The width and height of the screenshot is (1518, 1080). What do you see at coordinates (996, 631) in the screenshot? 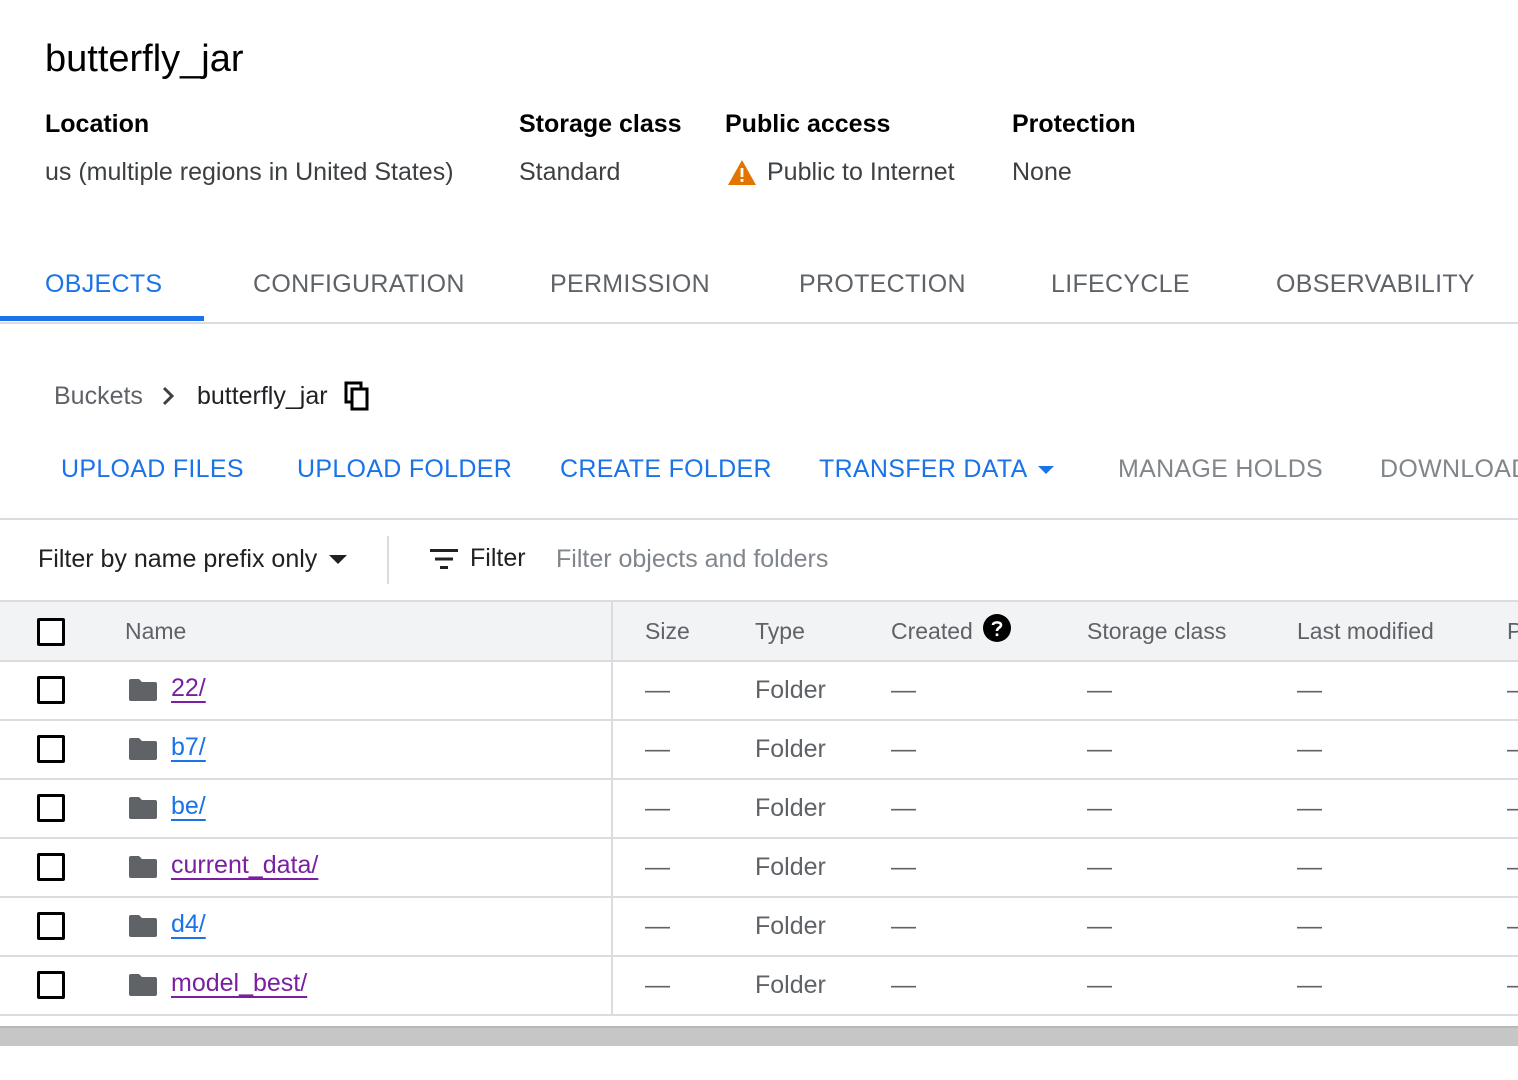
I see `help-icon` at bounding box center [996, 631].